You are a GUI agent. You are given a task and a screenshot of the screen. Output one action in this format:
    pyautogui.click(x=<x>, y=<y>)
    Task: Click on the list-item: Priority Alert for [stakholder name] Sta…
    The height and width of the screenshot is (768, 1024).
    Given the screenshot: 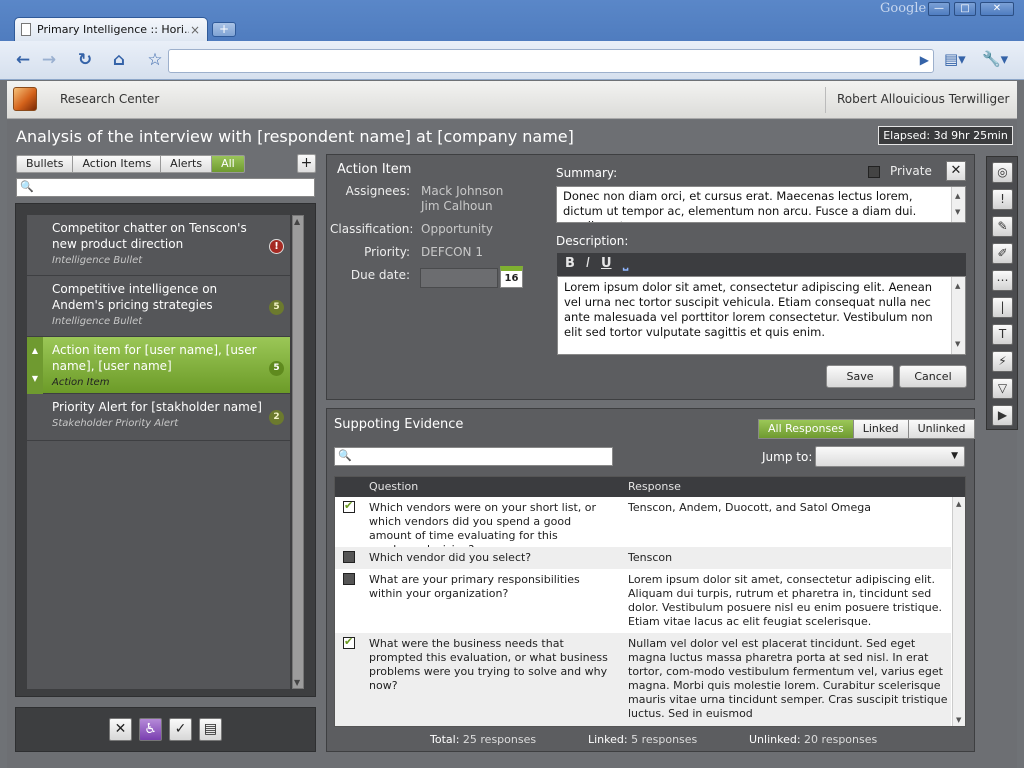 What is the action you would take?
    pyautogui.click(x=158, y=417)
    